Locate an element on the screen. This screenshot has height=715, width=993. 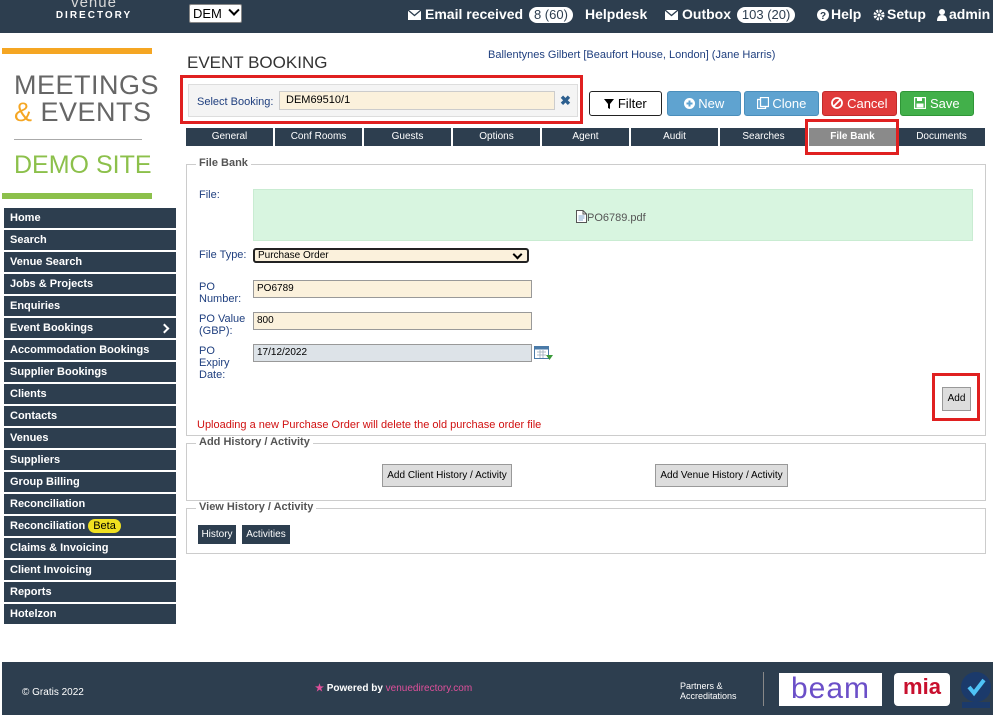
outbox-label: Outbox is located at coordinates (706, 14).